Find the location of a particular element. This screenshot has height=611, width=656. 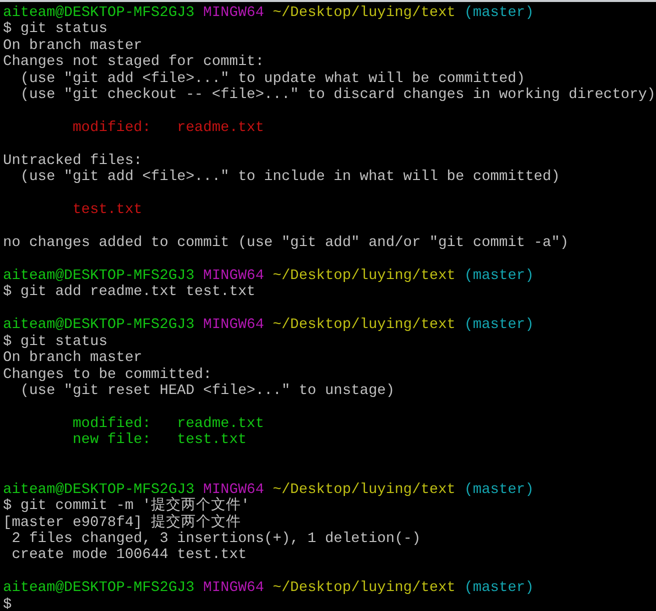

output-line: Untracked files: is located at coordinates (72, 160).